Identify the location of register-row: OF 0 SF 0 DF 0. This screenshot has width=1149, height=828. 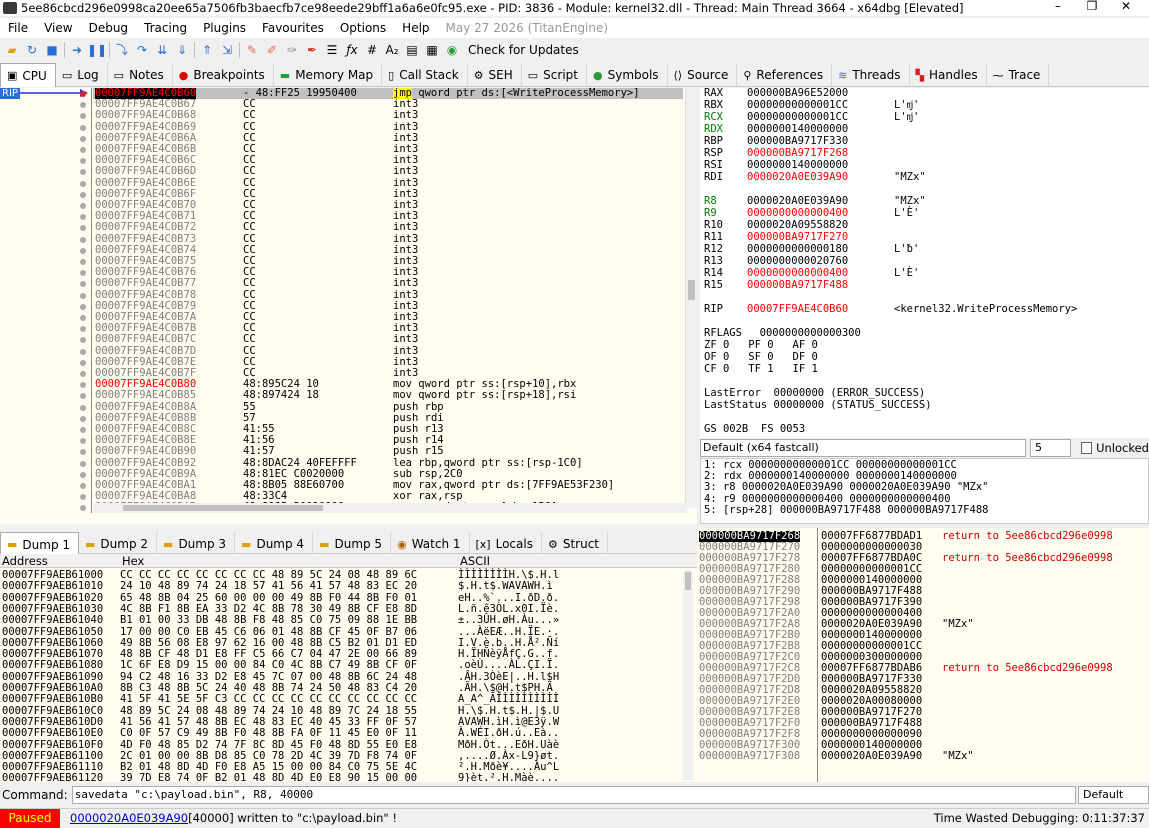
(920, 357).